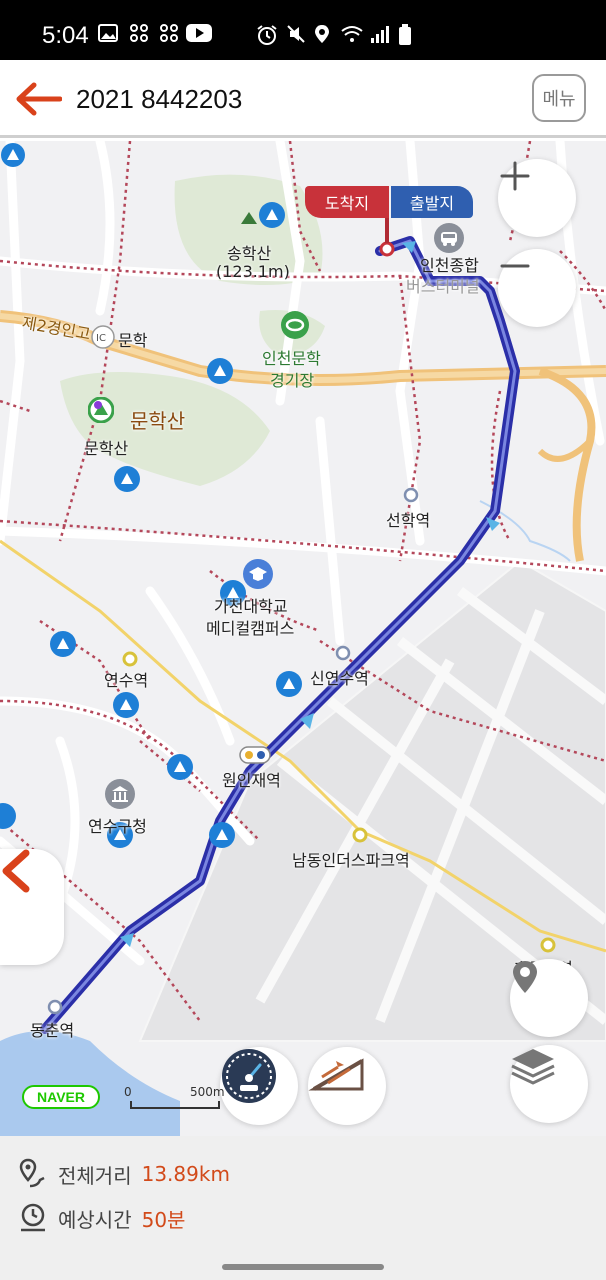 The width and height of the screenshot is (606, 1280). I want to click on home-indicator, so click(303, 1267).